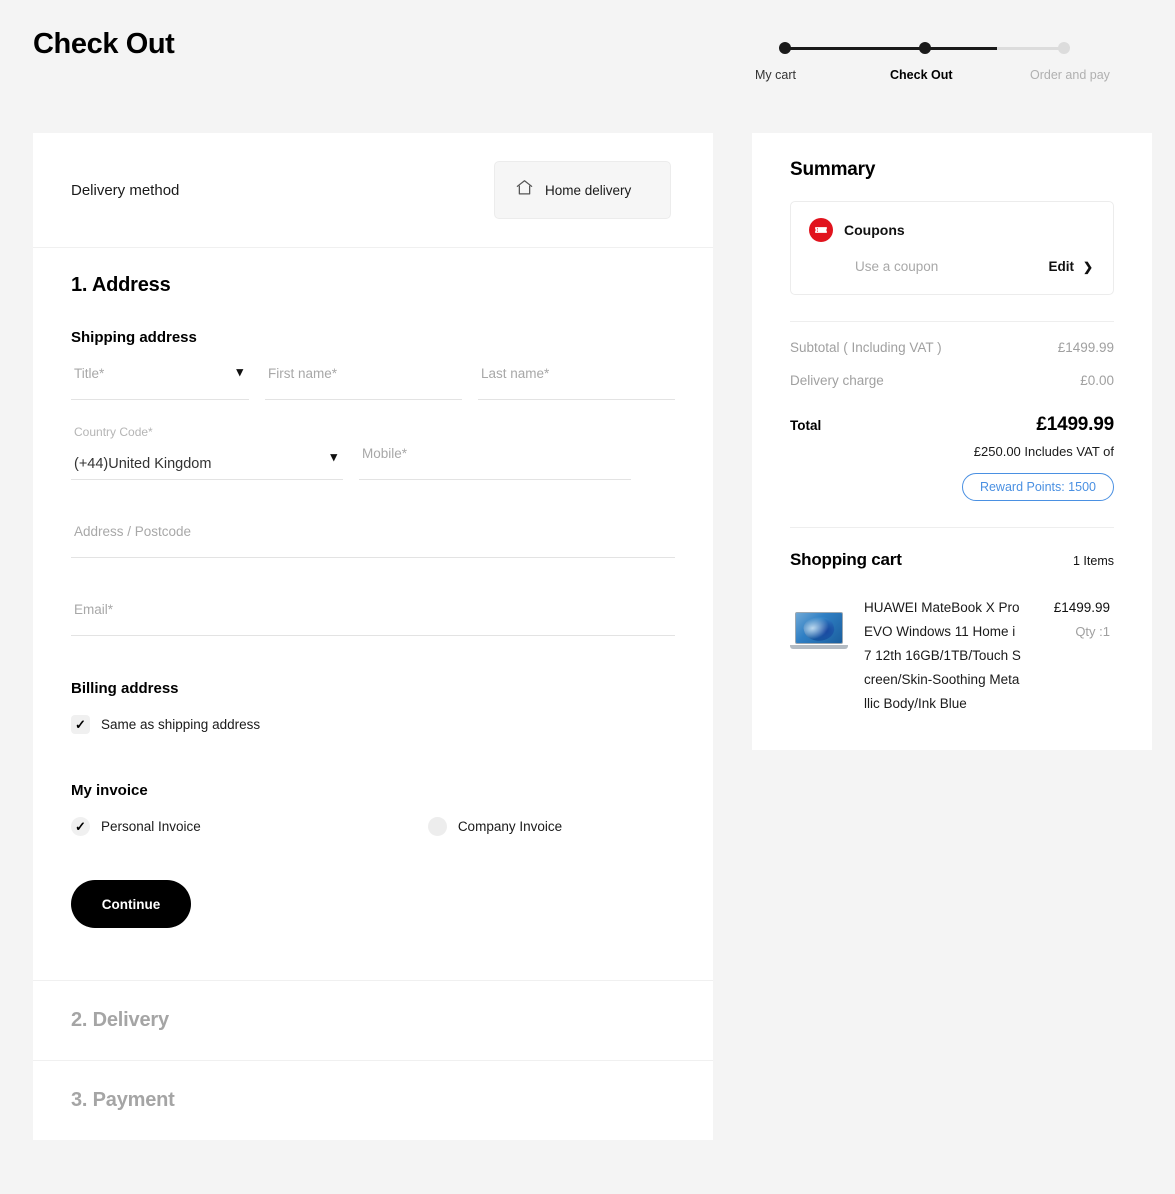 This screenshot has height=1194, width=1175. Describe the element at coordinates (952, 321) in the screenshot. I see `summary-divider-top` at that location.